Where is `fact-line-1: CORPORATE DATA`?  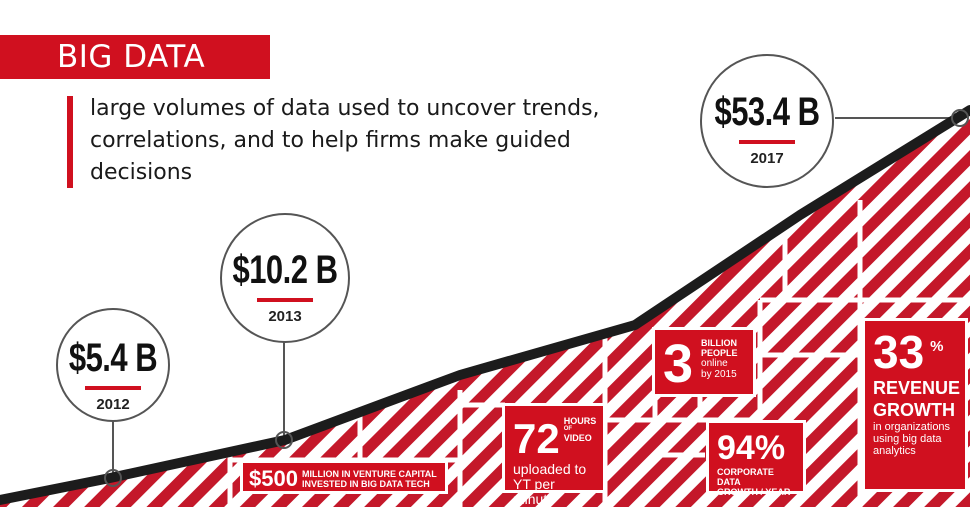
fact-line-1: CORPORATE DATA is located at coordinates (745, 477).